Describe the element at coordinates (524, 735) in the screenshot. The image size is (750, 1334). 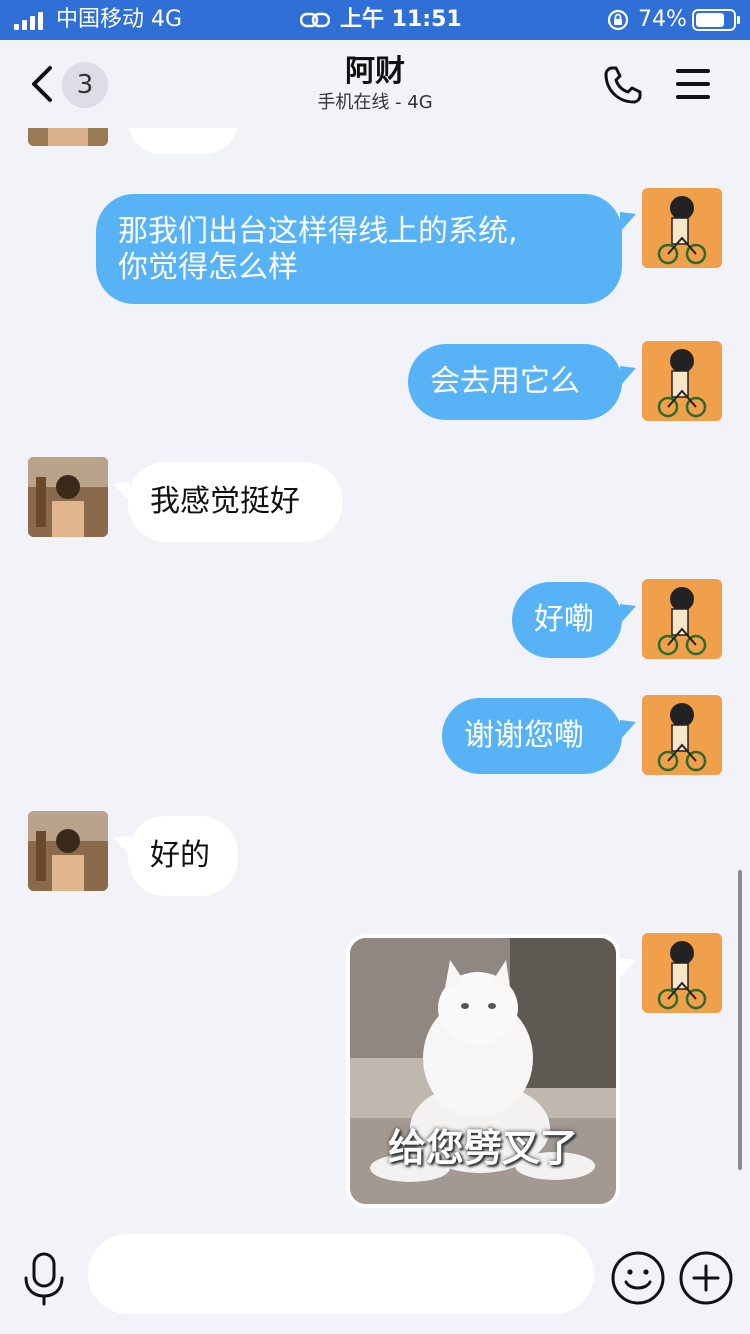
I see `message-text: 谢谢您嘞` at that location.